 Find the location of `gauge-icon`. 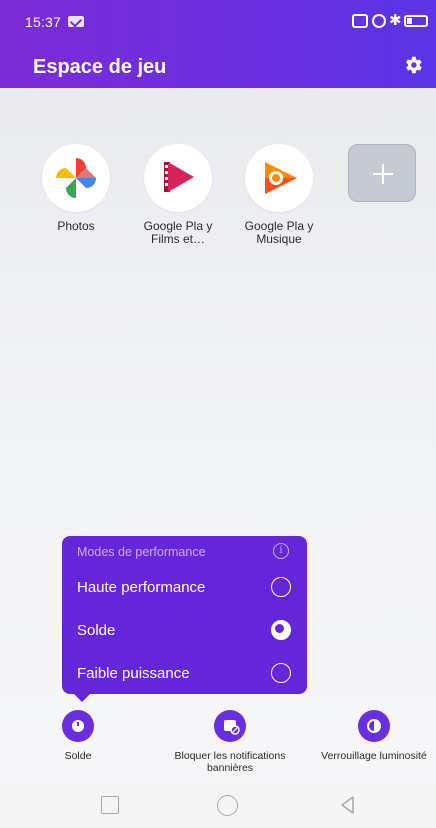

gauge-icon is located at coordinates (78, 726).